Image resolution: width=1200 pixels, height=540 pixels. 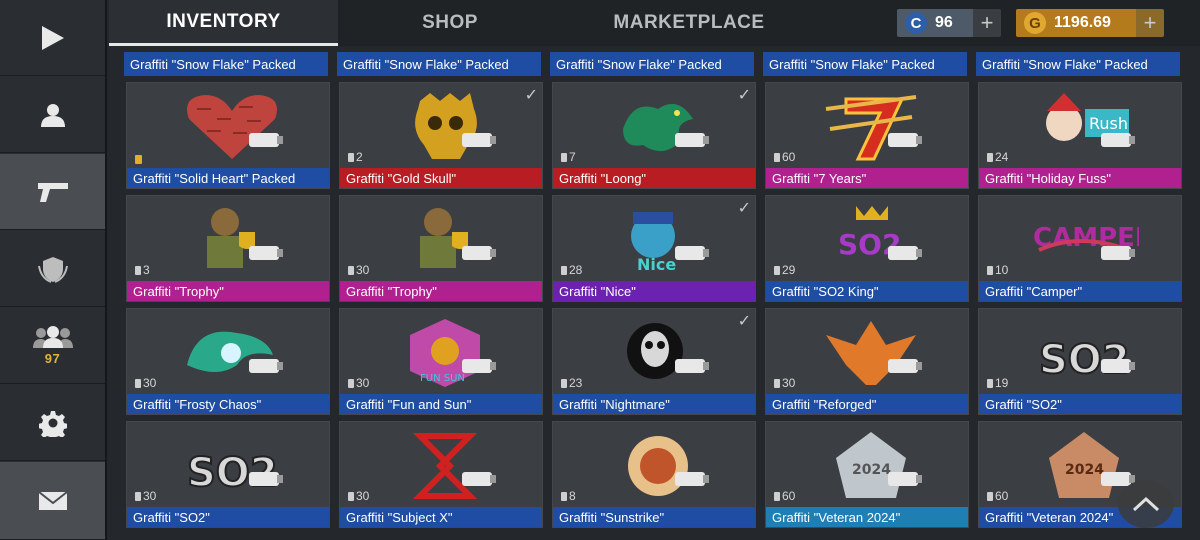 What do you see at coordinates (654, 135) in the screenshot?
I see `inventory-item-card: ✓ 7 Graffiti "Loong"` at bounding box center [654, 135].